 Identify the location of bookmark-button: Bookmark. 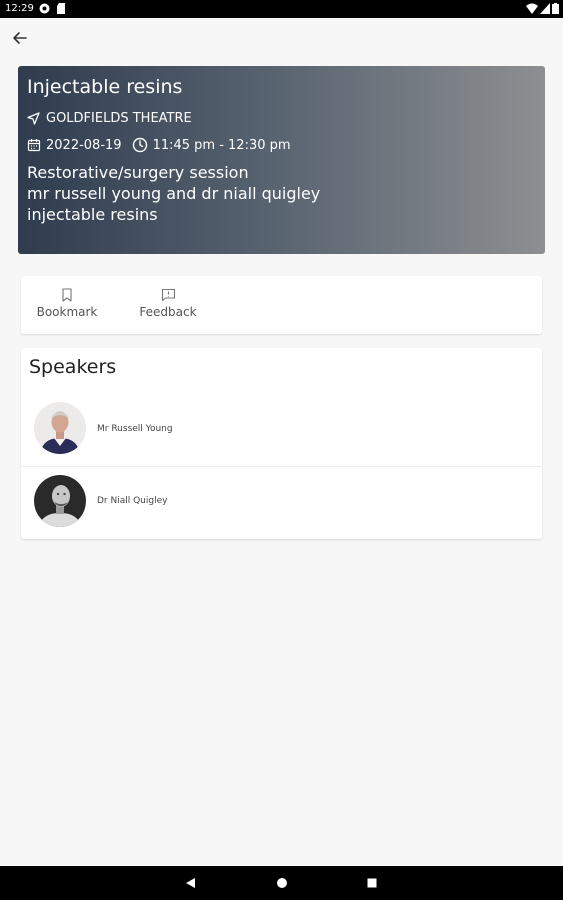
(67, 303).